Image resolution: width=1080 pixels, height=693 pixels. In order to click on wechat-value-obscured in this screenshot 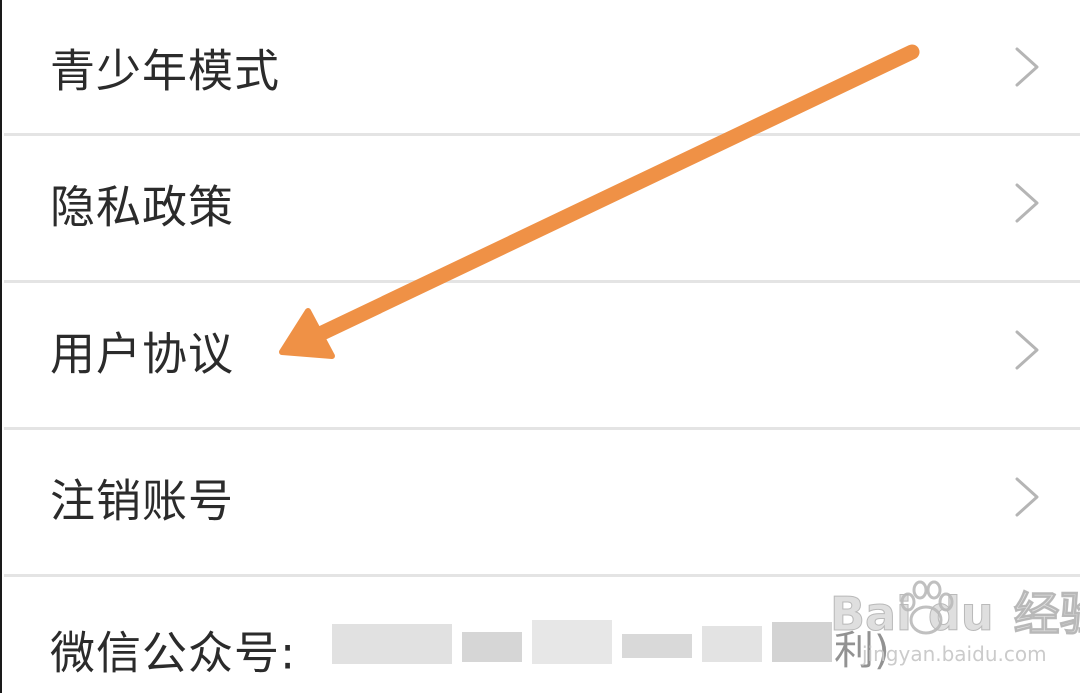, I will do `click(612, 640)`.